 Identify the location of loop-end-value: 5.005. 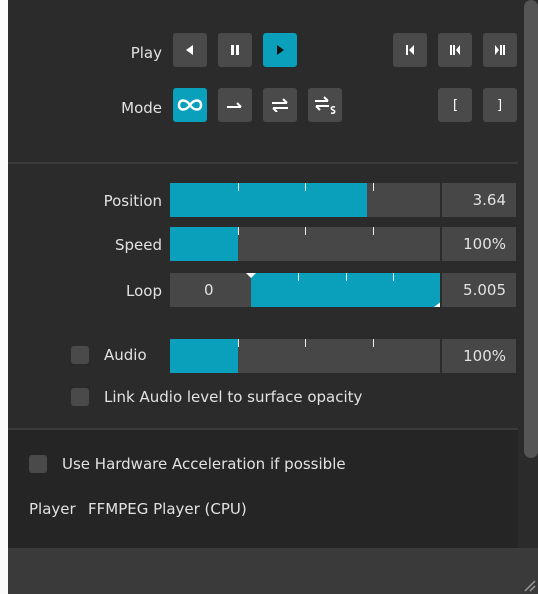
(484, 290).